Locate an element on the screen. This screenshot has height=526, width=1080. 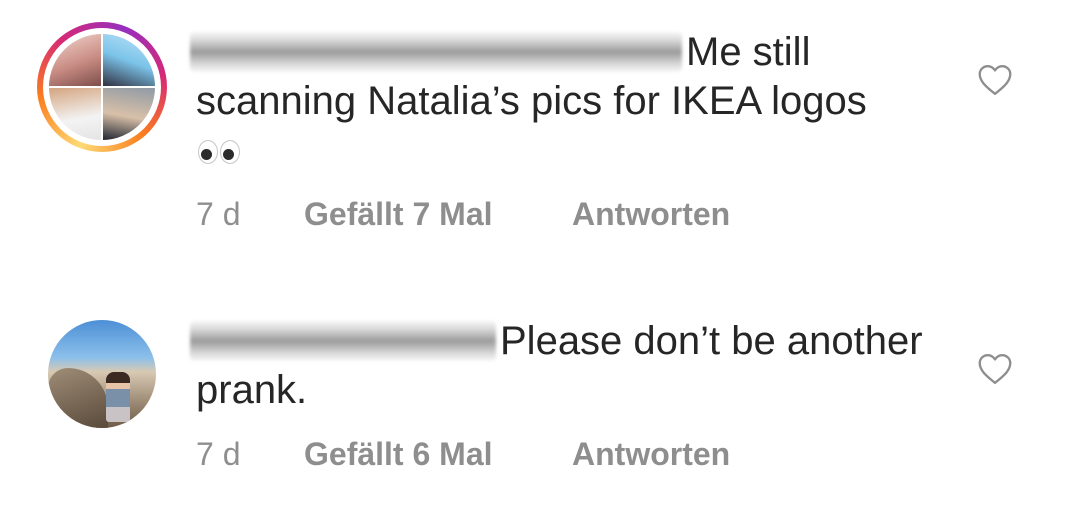
avatar-story-ring is located at coordinates (102, 87).